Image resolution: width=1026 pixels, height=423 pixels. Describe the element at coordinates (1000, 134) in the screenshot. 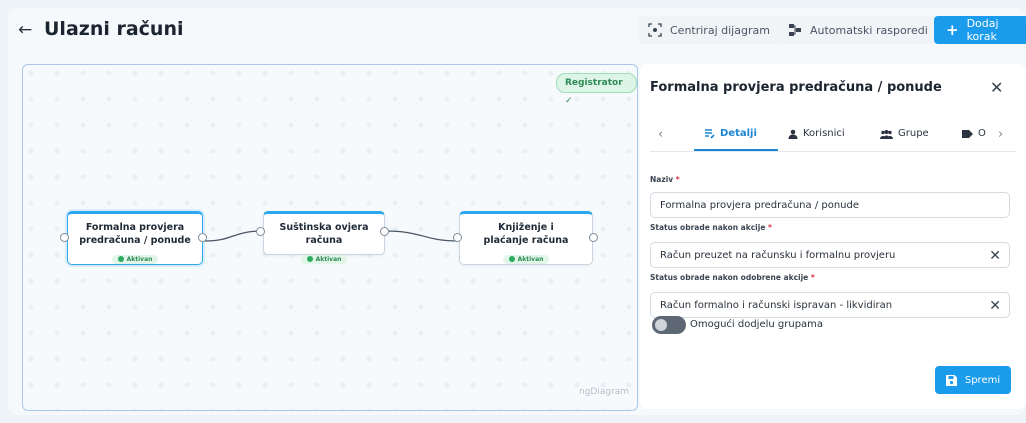

I see `tabs-next-icon: ›` at that location.